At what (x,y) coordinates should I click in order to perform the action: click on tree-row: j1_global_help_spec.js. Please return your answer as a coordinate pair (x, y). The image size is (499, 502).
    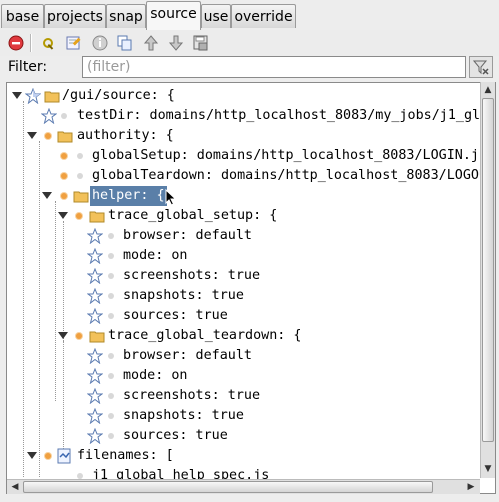
    Looking at the image, I should click on (244, 472).